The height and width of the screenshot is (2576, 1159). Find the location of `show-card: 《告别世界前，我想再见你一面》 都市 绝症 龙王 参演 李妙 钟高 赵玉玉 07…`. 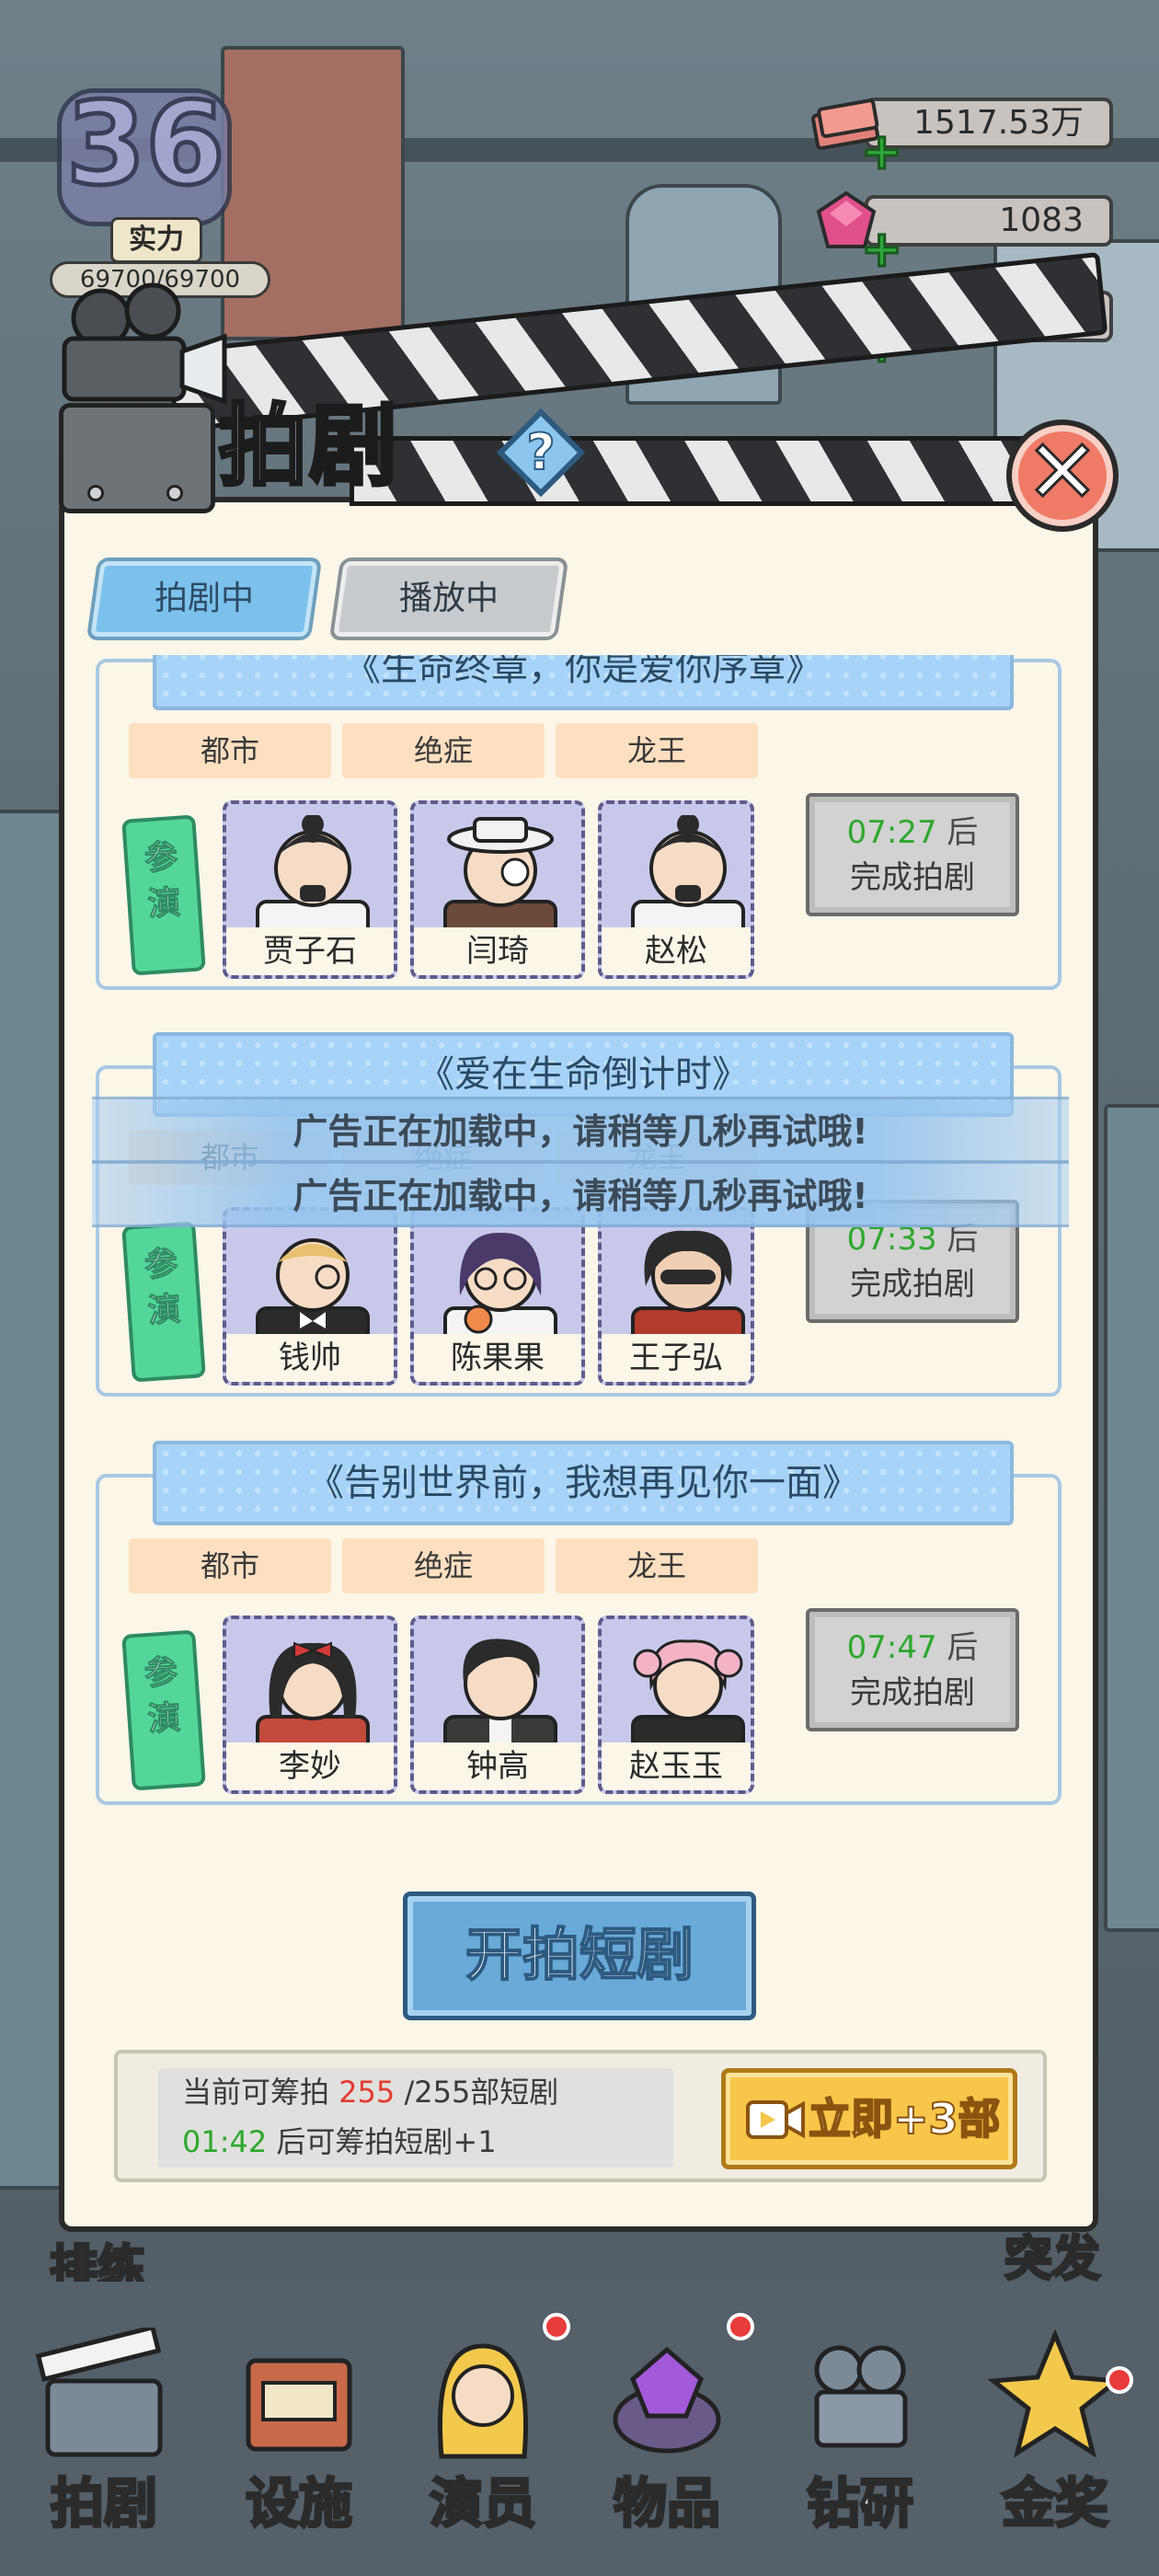

show-card: 《告别世界前，我想再见你一面》 都市 绝症 龙王 参演 李妙 钟高 赵玉玉 07… is located at coordinates (578, 1623).